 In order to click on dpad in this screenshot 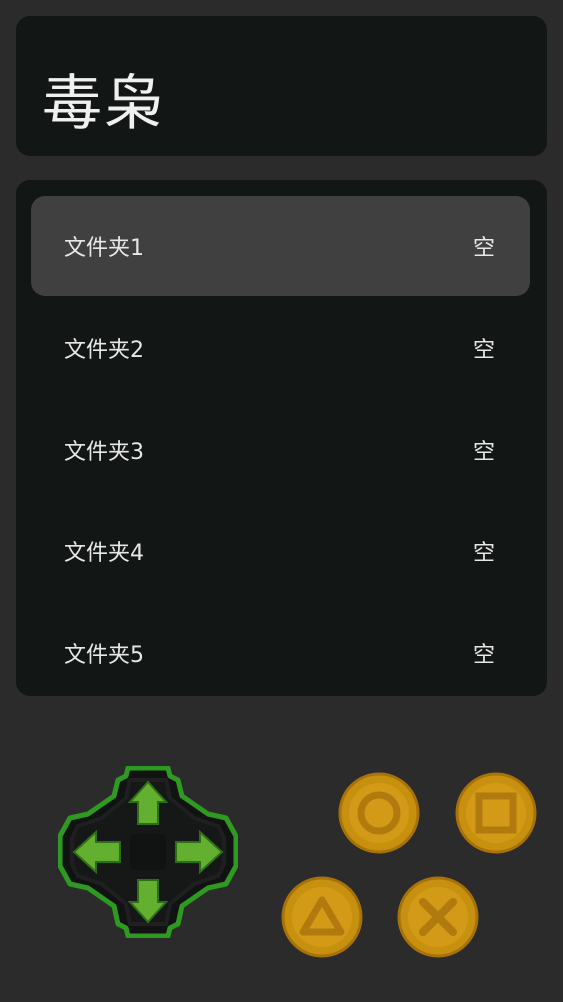, I will do `click(148, 852)`.